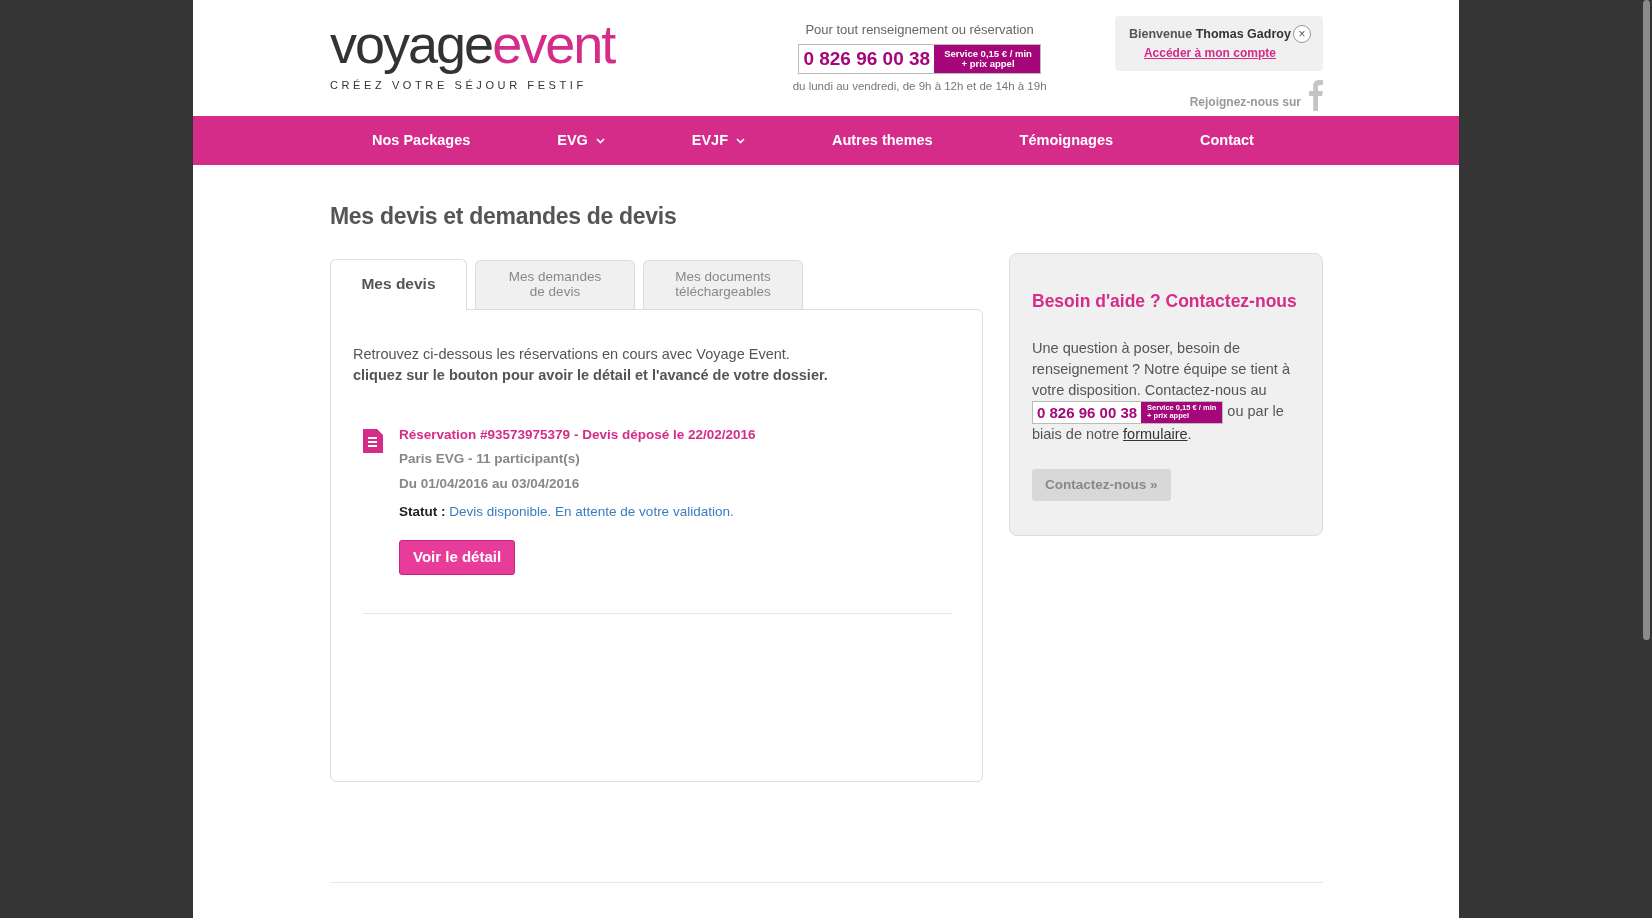 This screenshot has height=918, width=1652. I want to click on nav-link: Témoignages, so click(1066, 140).